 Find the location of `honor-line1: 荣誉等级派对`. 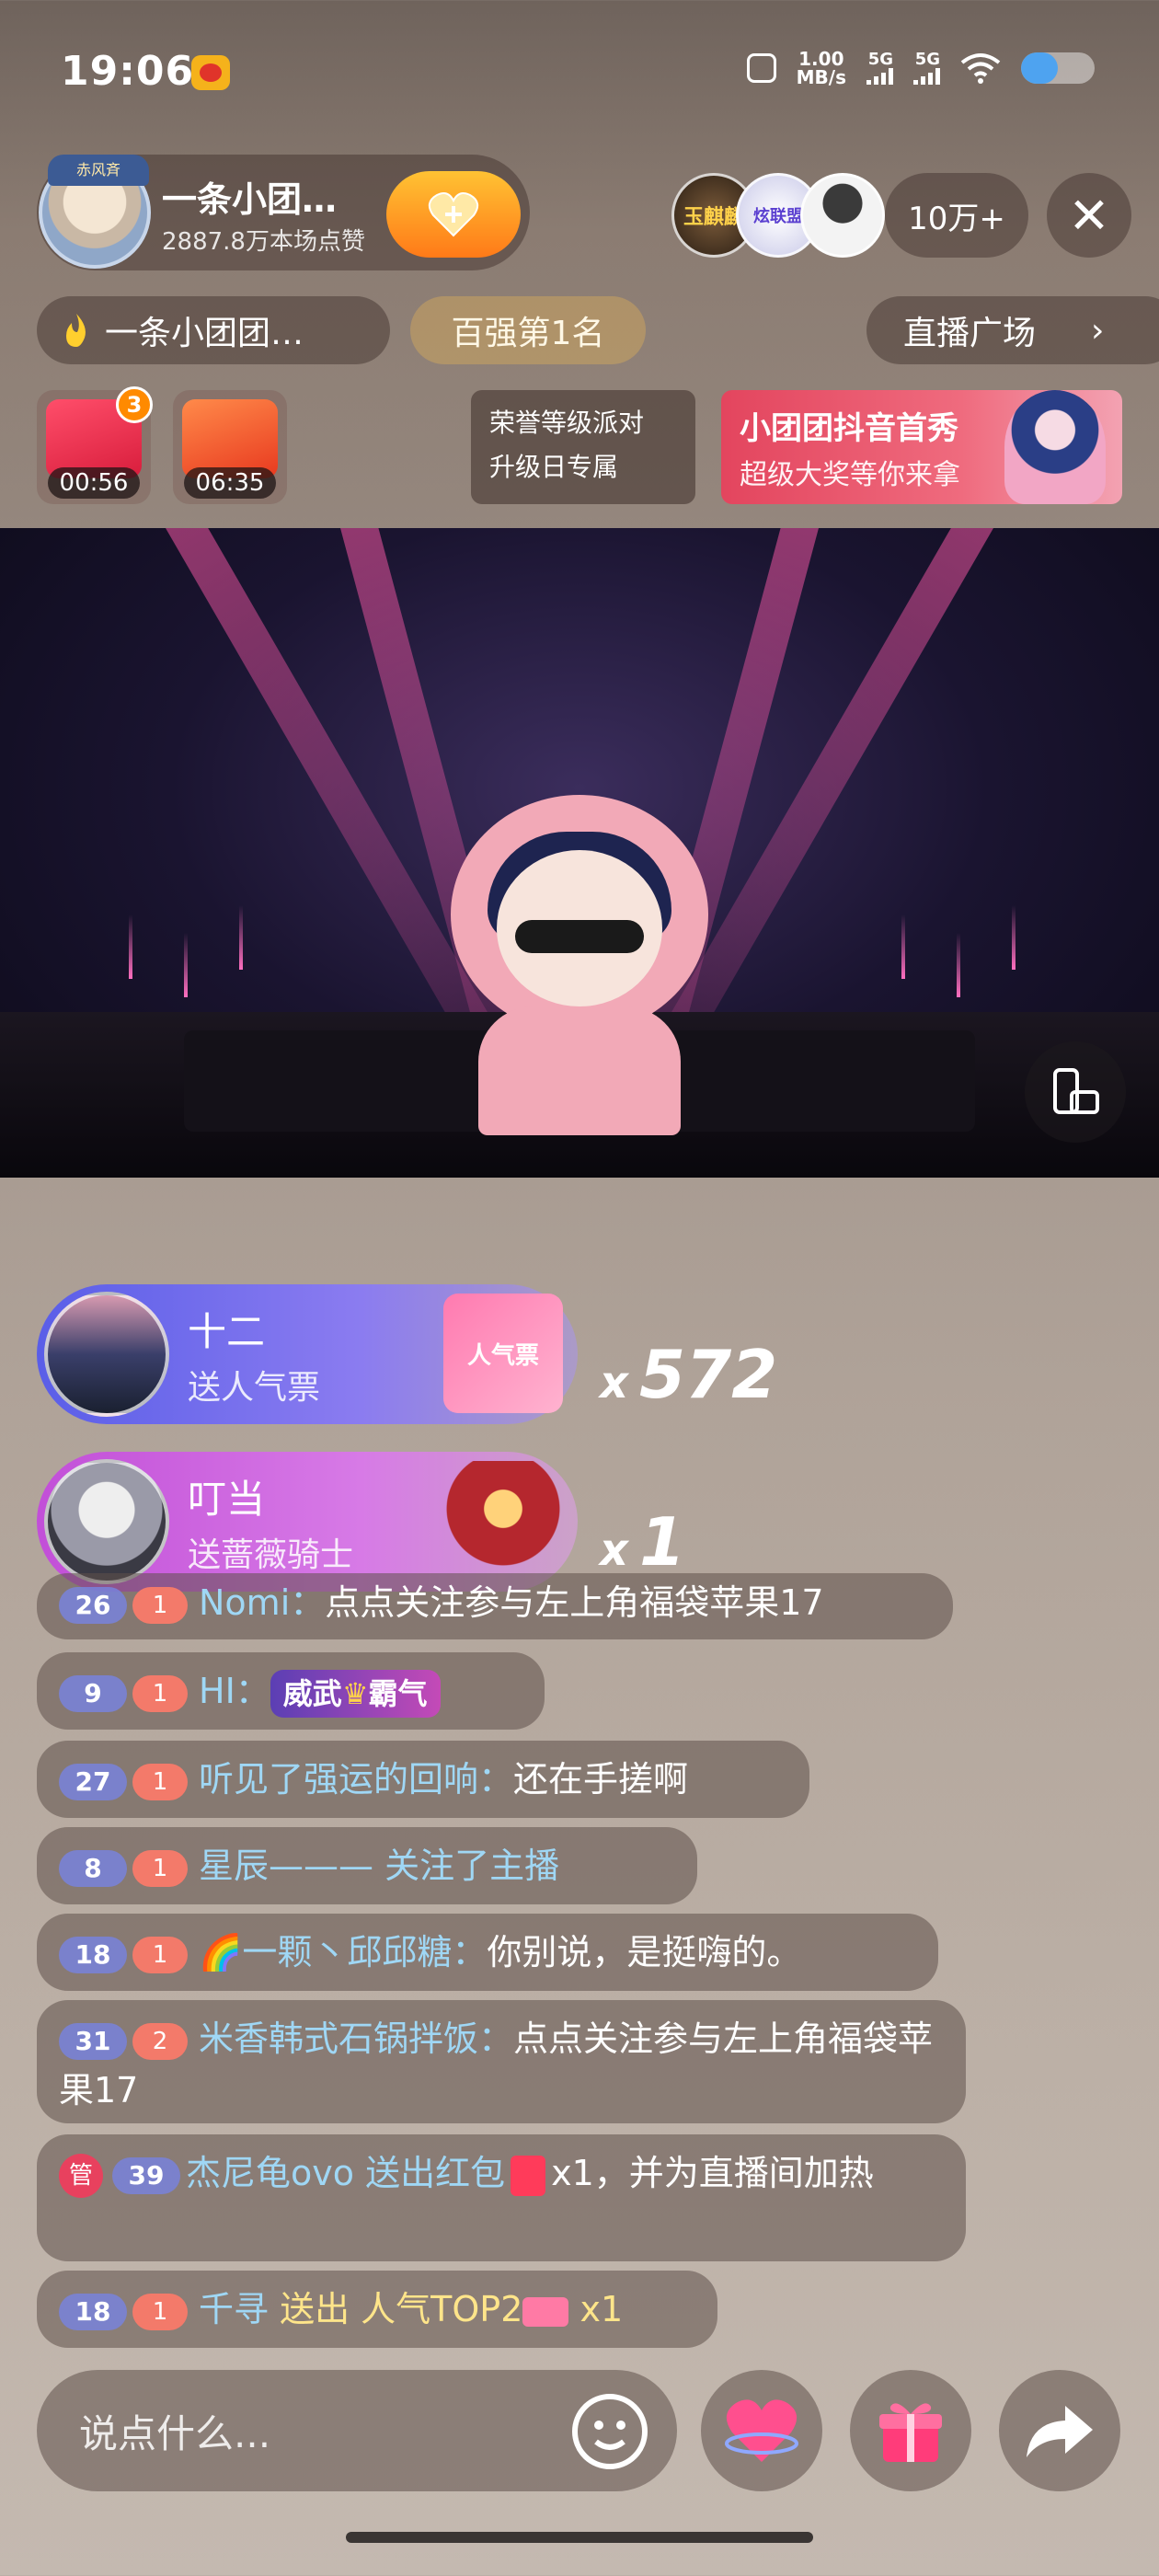

honor-line1: 荣誉等级派对 is located at coordinates (567, 423).